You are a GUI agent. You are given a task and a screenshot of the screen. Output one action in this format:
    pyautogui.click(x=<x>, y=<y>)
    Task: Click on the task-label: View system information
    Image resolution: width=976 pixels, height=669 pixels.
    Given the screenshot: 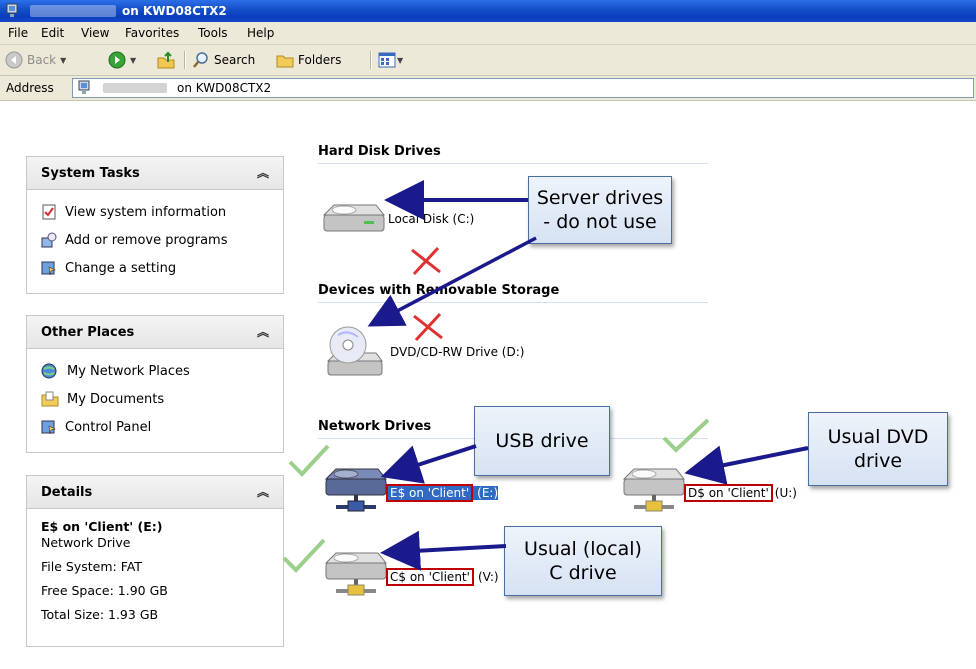 What is the action you would take?
    pyautogui.click(x=146, y=212)
    